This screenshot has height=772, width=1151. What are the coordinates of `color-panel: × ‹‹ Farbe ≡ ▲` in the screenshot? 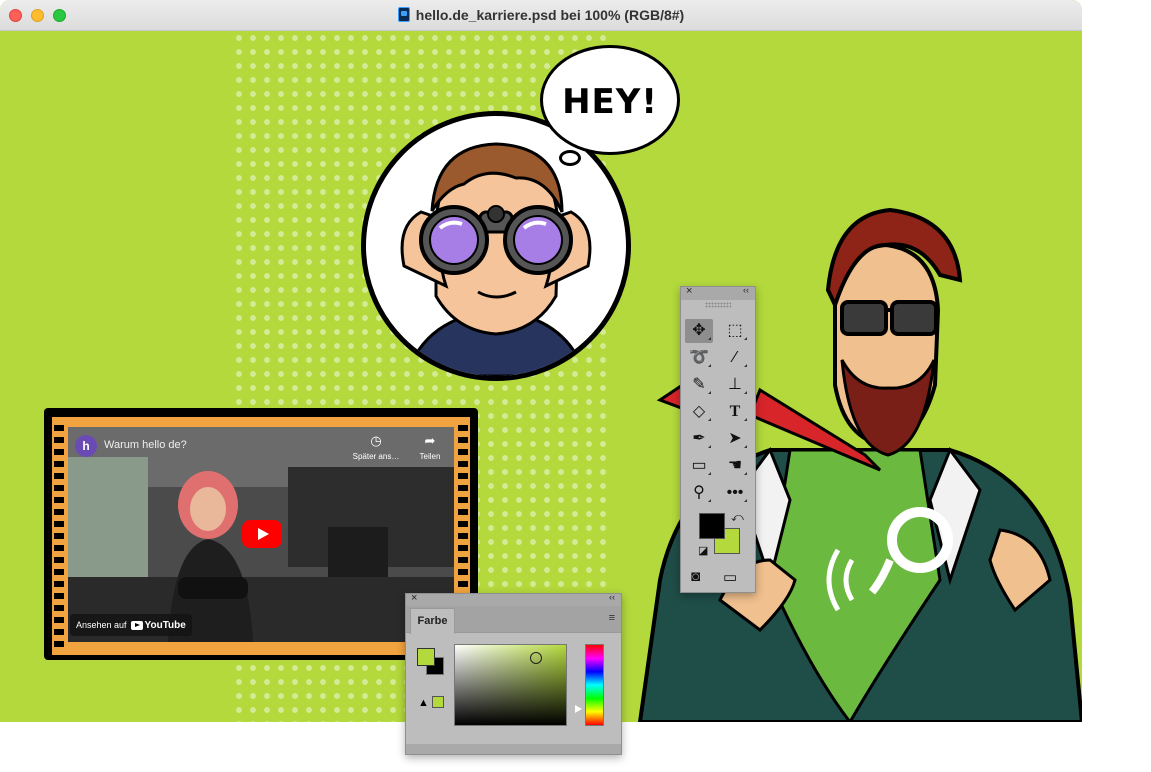 It's located at (513, 673).